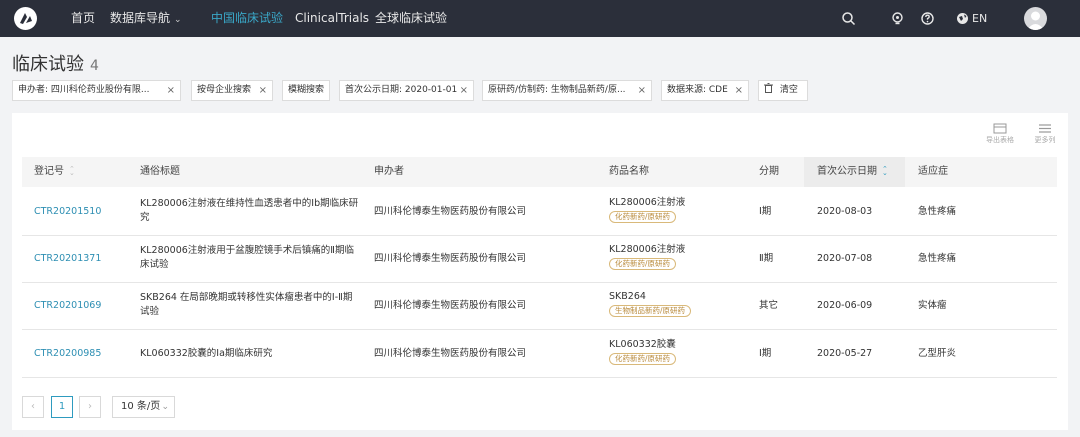 The height and width of the screenshot is (437, 1080). What do you see at coordinates (94, 66) in the screenshot?
I see `result-count: 4` at bounding box center [94, 66].